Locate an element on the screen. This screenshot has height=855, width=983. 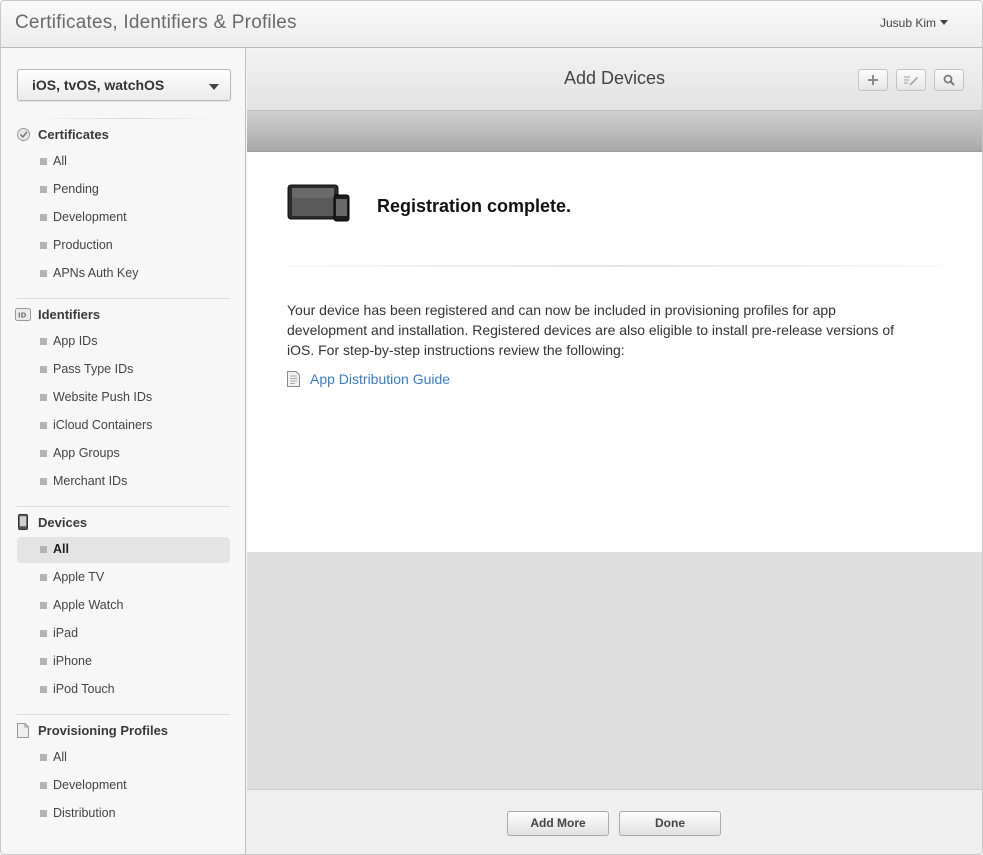
add-more-button: Add More is located at coordinates (558, 823).